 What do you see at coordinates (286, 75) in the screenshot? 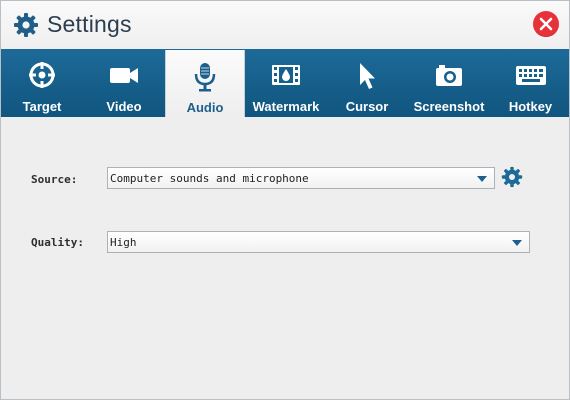
I see `watermark-film-icon` at bounding box center [286, 75].